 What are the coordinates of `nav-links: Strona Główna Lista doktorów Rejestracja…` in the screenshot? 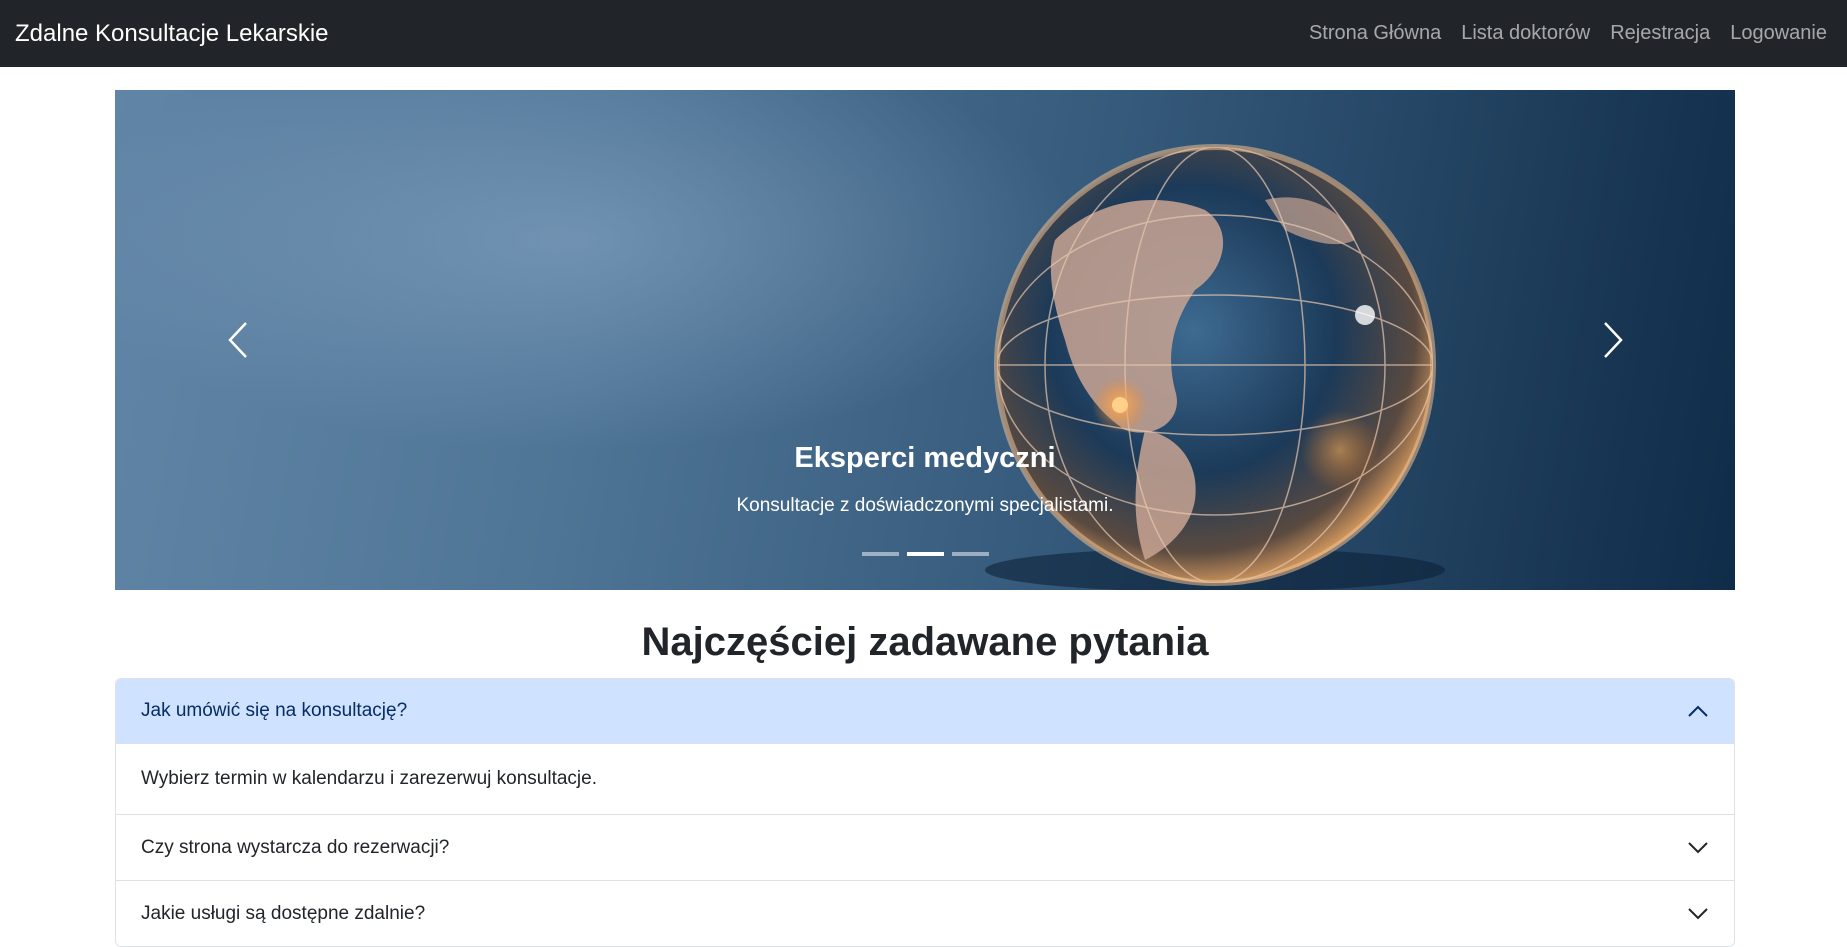 It's located at (1568, 33).